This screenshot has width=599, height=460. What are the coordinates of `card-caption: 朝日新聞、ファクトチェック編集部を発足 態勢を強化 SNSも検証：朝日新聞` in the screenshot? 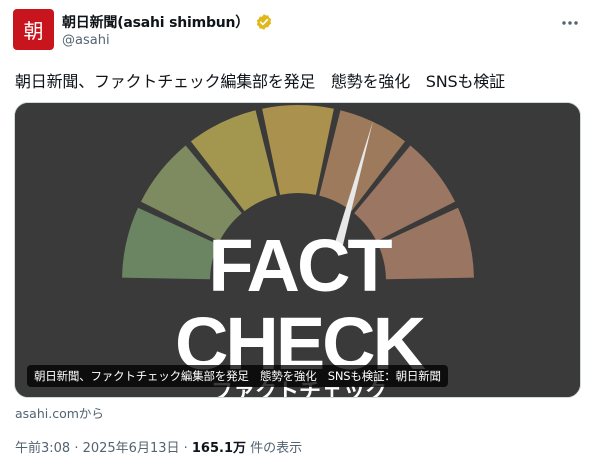 It's located at (237, 376).